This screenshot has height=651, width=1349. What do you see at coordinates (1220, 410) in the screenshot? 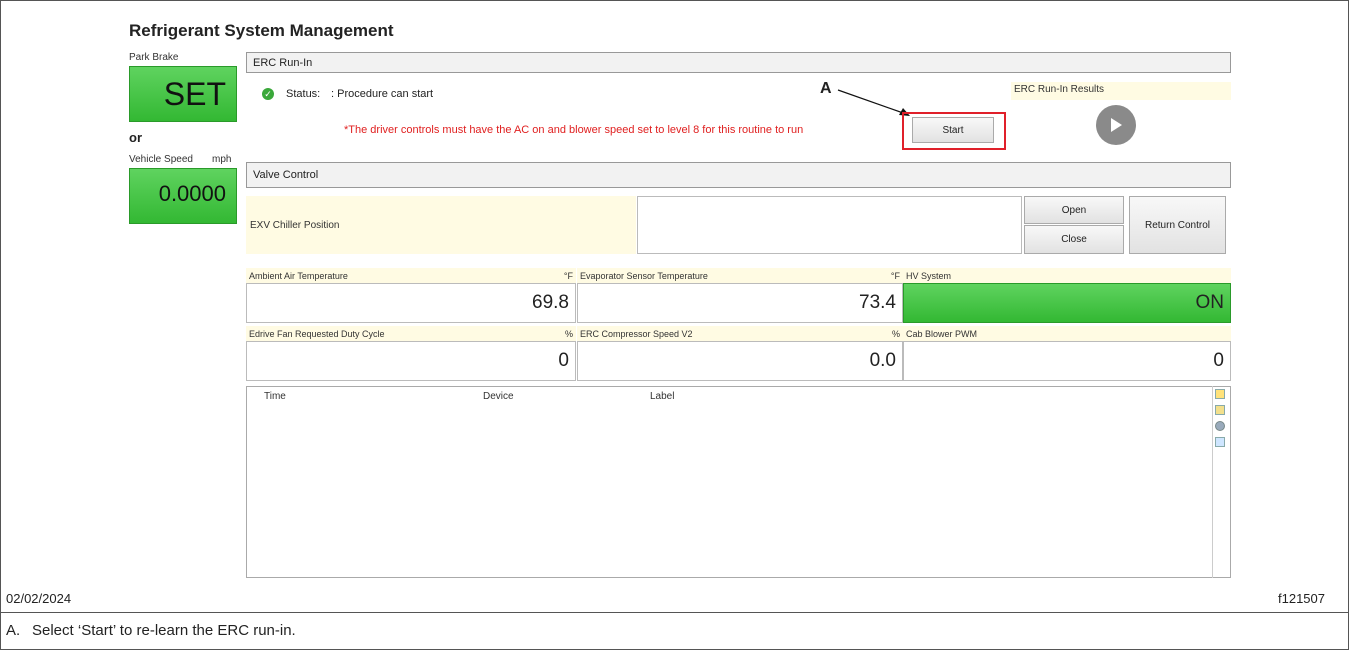
I see `export-icon` at bounding box center [1220, 410].